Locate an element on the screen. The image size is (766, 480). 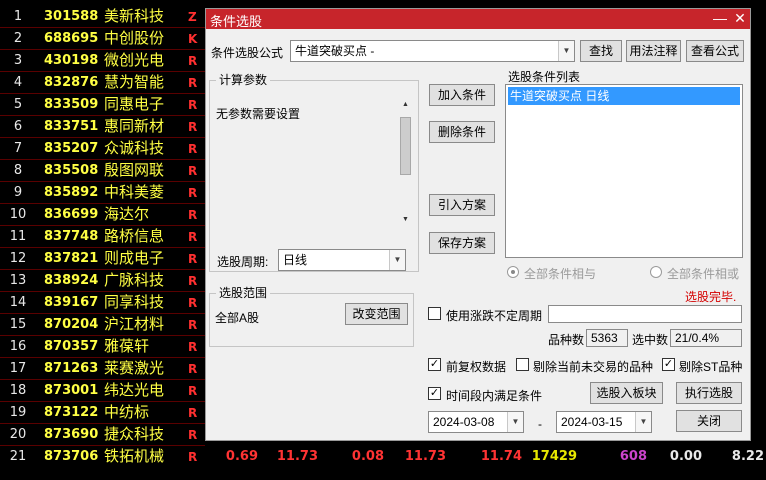
stock-name: 中纺标 is located at coordinates (127, 412).